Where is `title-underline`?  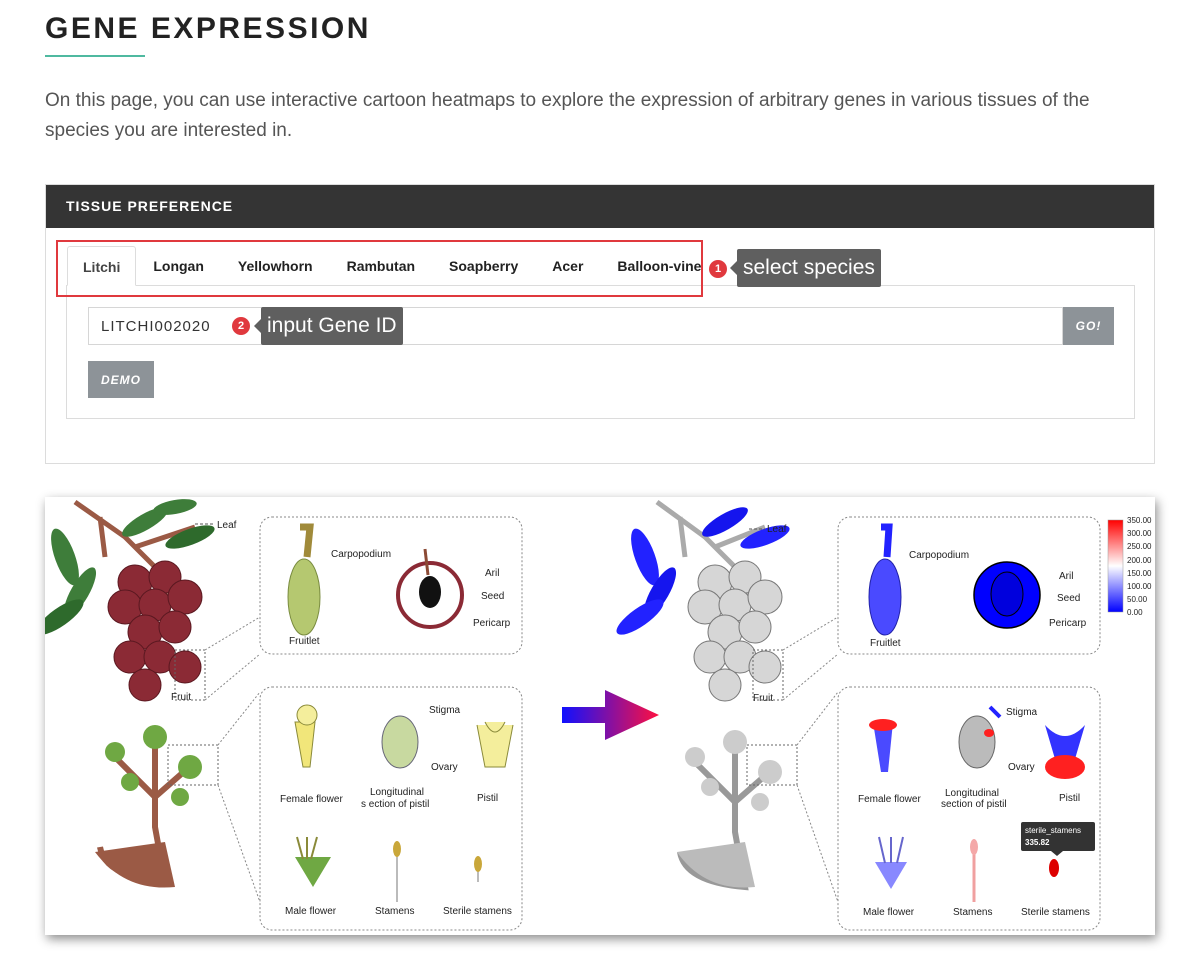
title-underline is located at coordinates (95, 56).